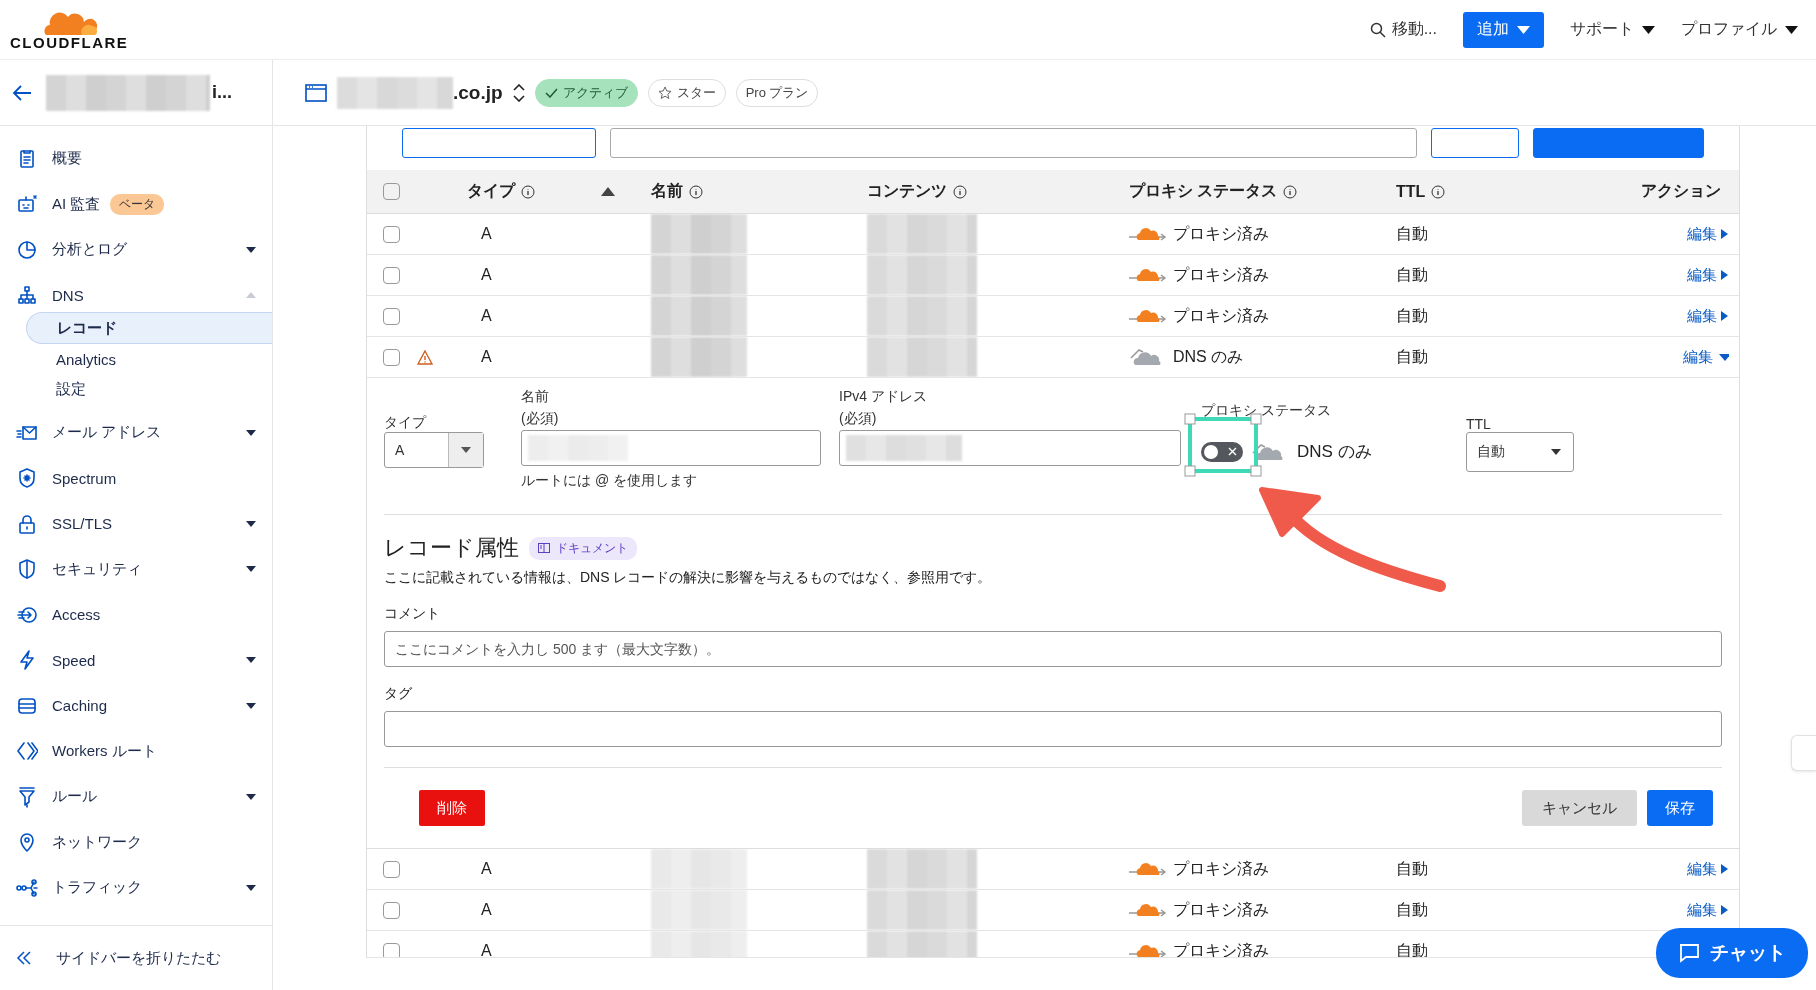  What do you see at coordinates (84, 478) in the screenshot?
I see `sidebar-label: Spectrum` at bounding box center [84, 478].